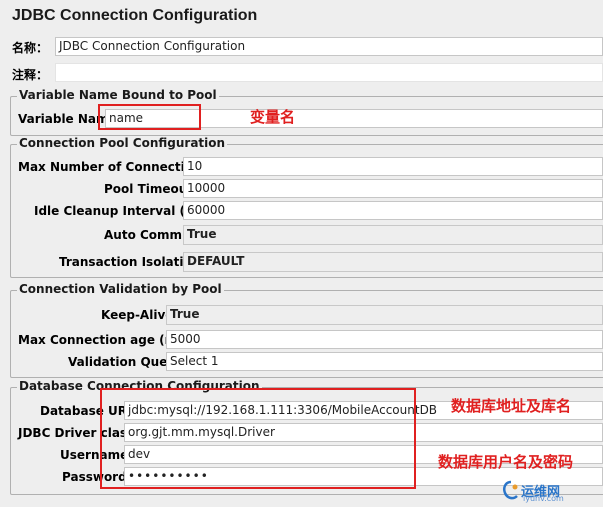 This screenshot has height=507, width=603. Describe the element at coordinates (543, 498) in the screenshot. I see `watermark-sub: iyunv.com` at that location.